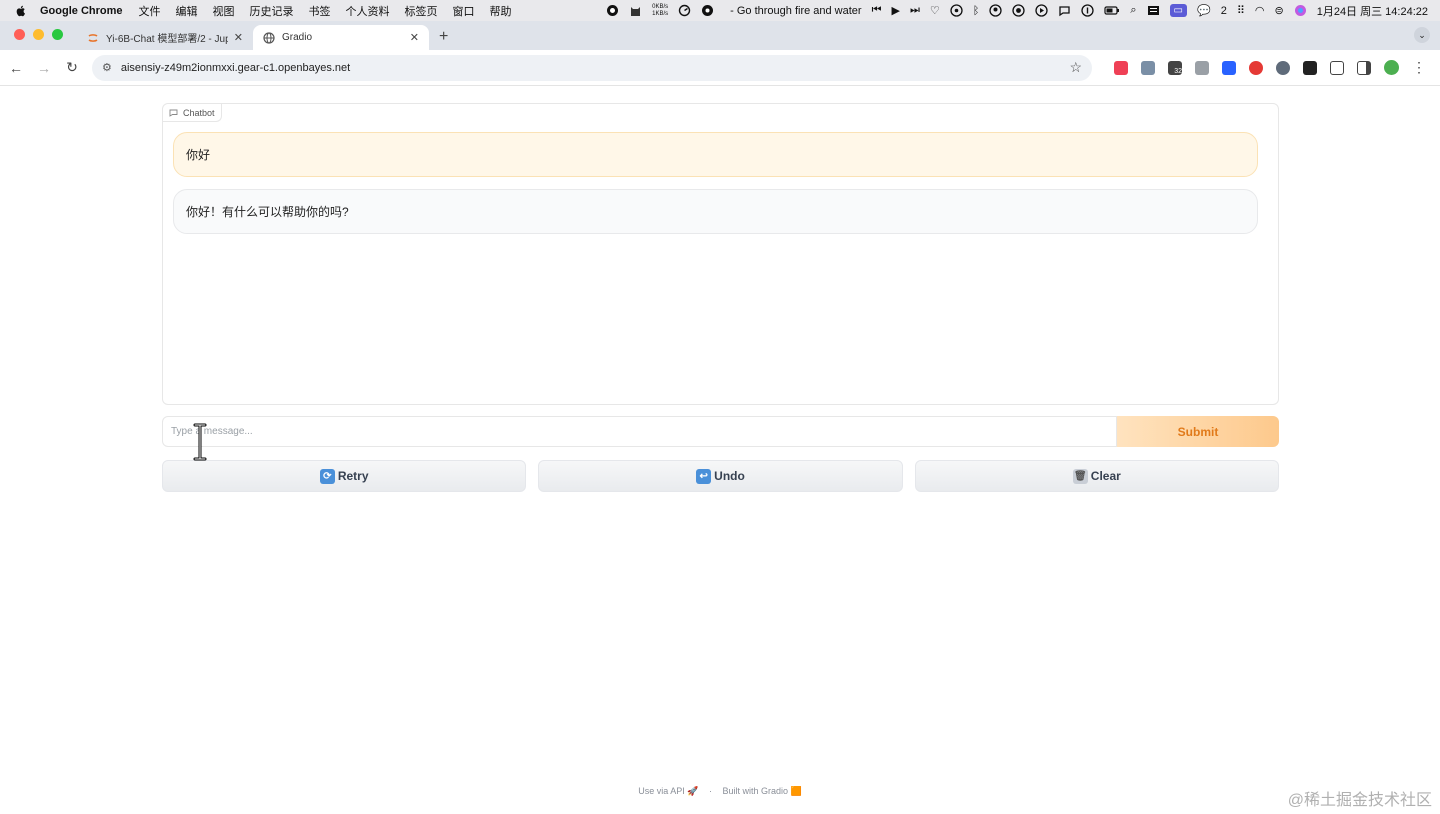 This screenshot has height=814, width=1440. What do you see at coordinates (44, 68) in the screenshot?
I see `forward-arrow-icon: →` at bounding box center [44, 68].